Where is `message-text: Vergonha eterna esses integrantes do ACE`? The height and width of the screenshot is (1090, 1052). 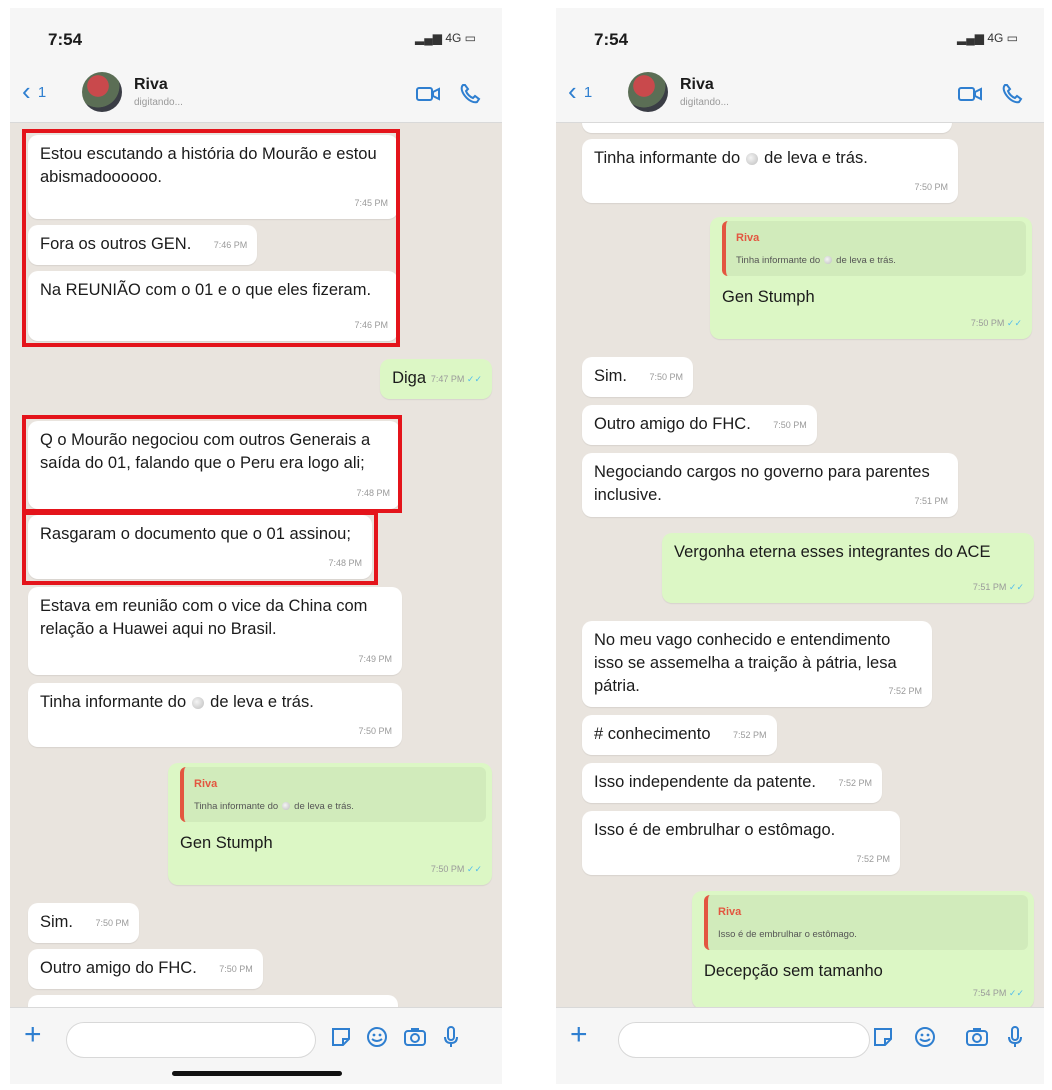 message-text: Vergonha eterna esses integrantes do ACE is located at coordinates (832, 552).